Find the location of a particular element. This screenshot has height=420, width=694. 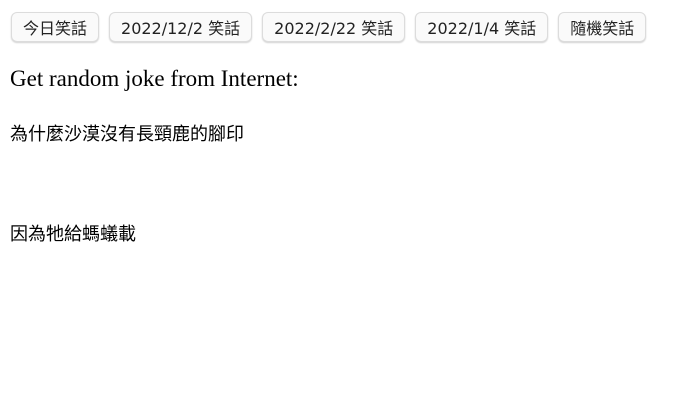

joke-answer: 因為牠給螞蟻載 is located at coordinates (73, 234).